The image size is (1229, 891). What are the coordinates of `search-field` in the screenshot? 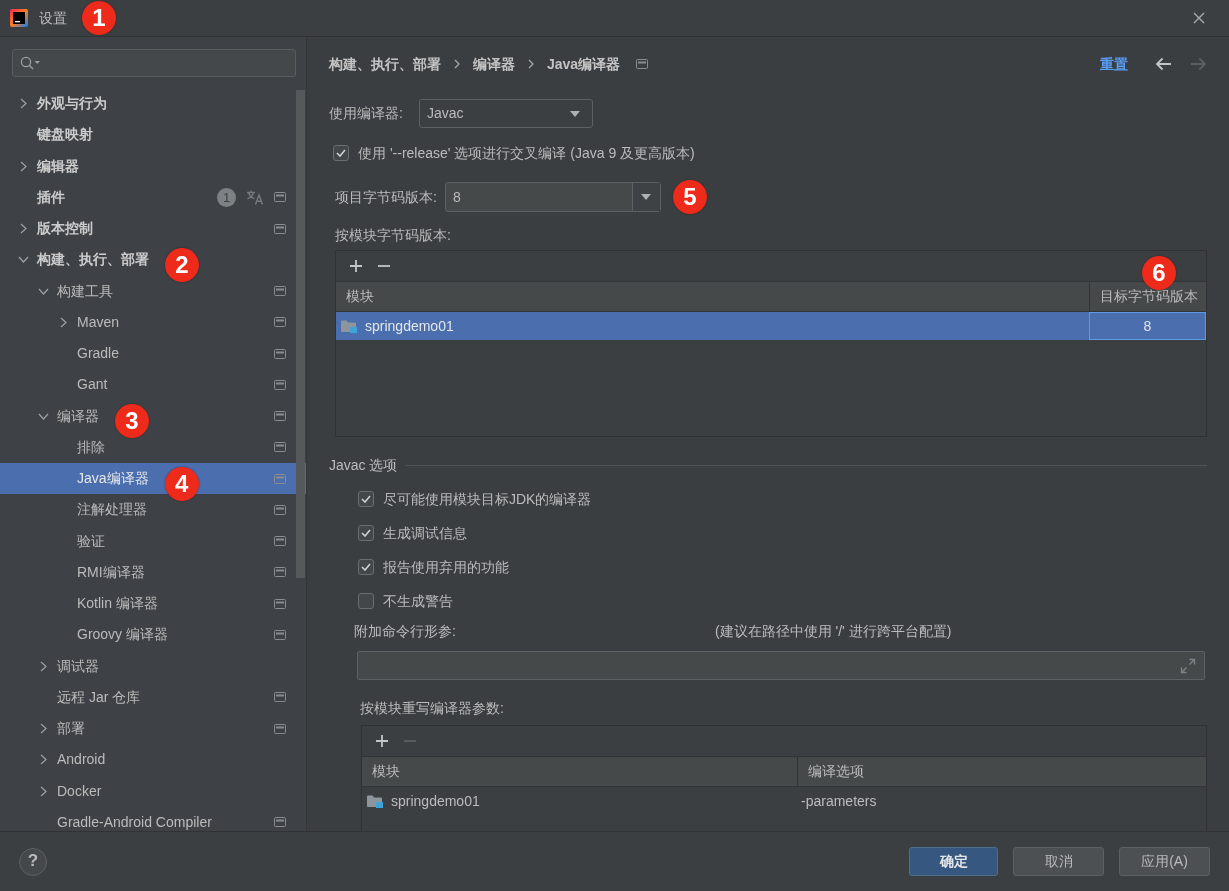 It's located at (154, 63).